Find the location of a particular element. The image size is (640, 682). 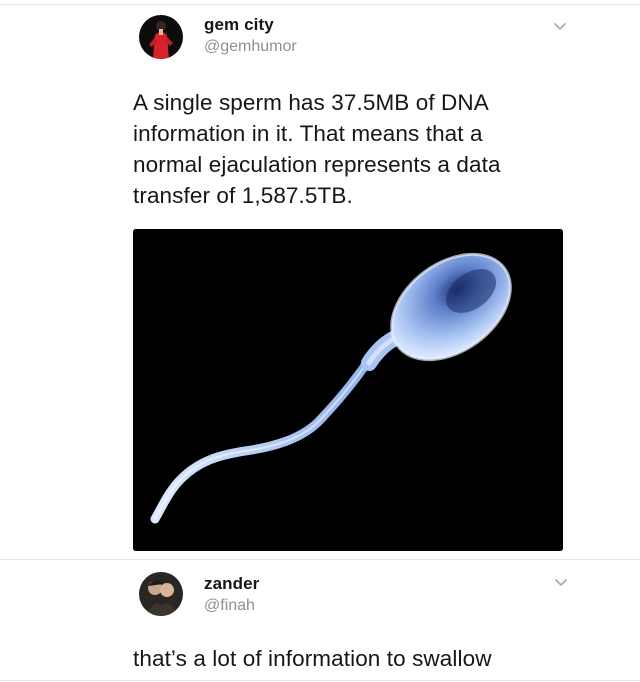

author-name: zander is located at coordinates (231, 584).